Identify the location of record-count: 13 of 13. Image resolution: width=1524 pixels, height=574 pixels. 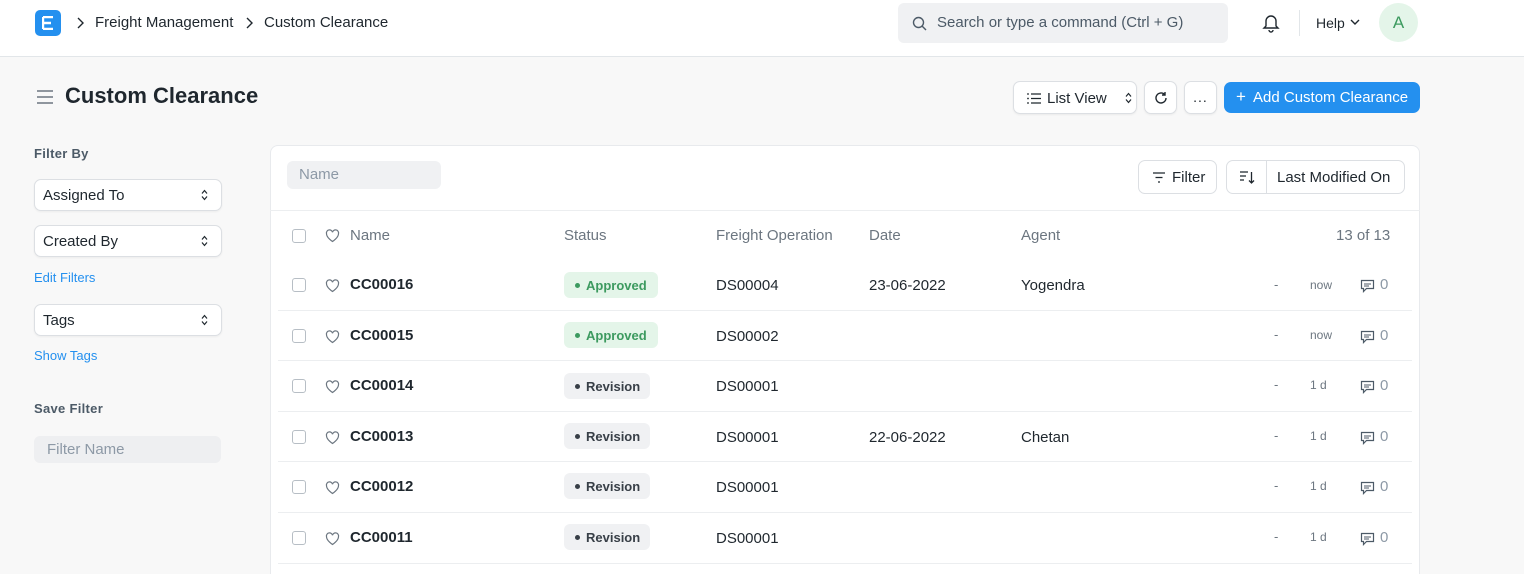
(1363, 235).